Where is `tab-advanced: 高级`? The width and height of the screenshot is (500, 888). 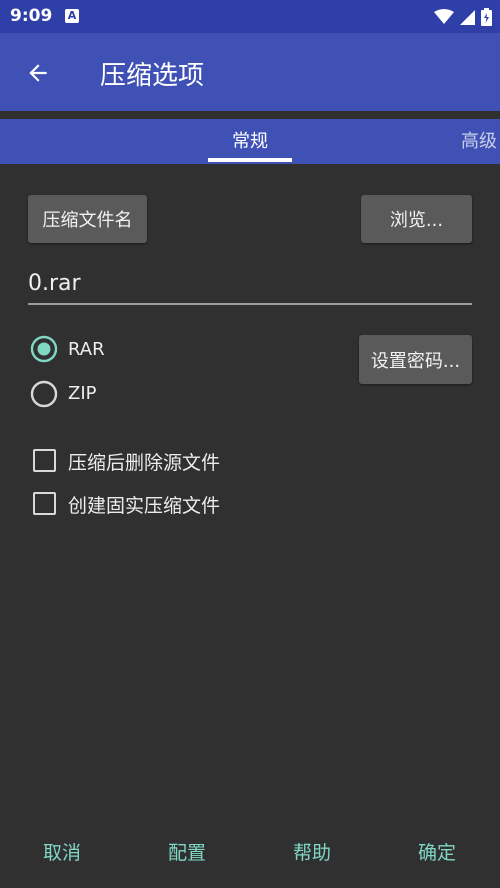
tab-advanced: 高级 is located at coordinates (474, 141).